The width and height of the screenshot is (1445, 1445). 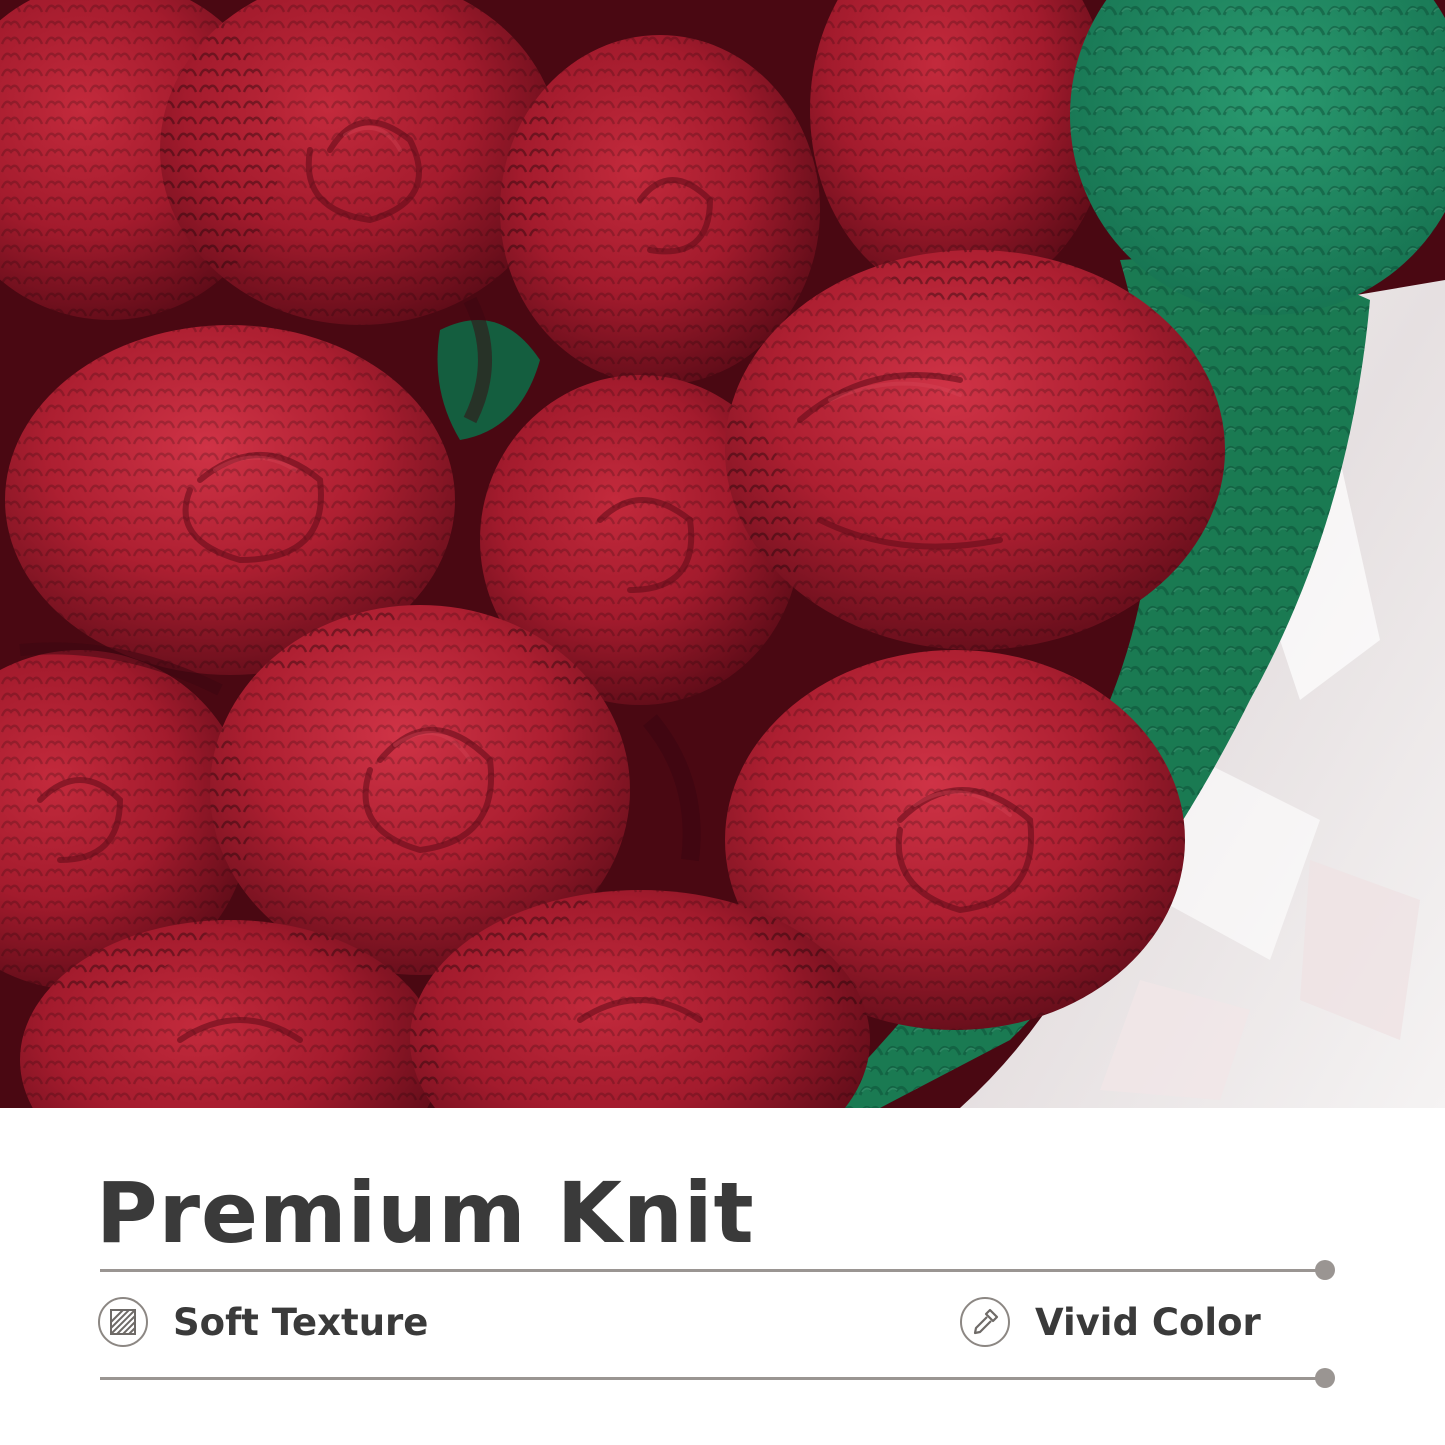 What do you see at coordinates (123, 1322) in the screenshot?
I see `striped-swatch-icon` at bounding box center [123, 1322].